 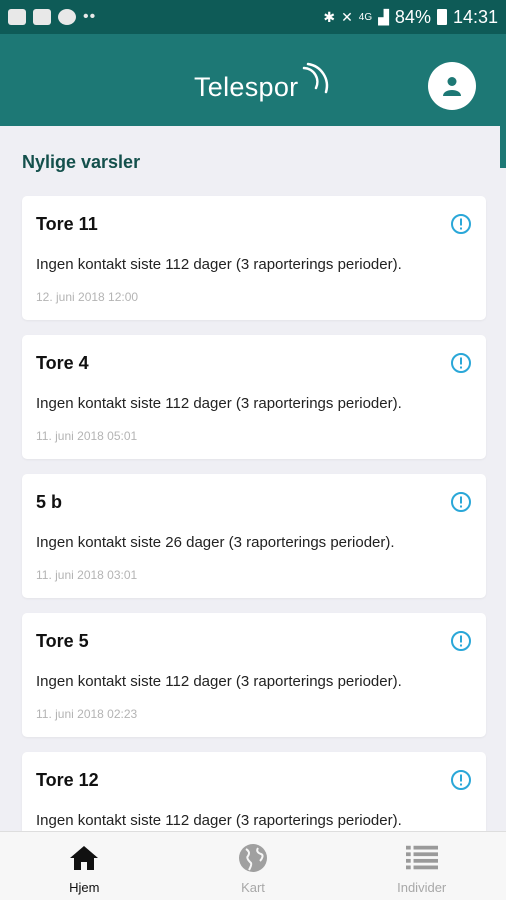 I want to click on section-title: Nylige varsler, so click(x=81, y=162).